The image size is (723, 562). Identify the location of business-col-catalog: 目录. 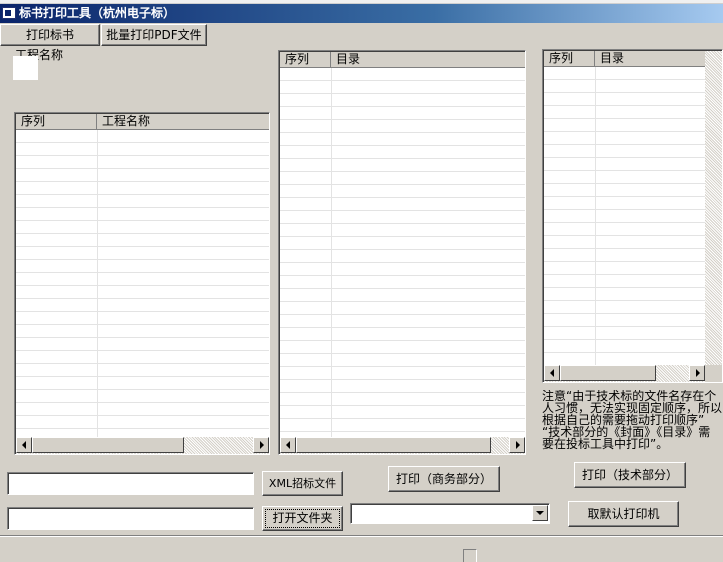
(428, 60).